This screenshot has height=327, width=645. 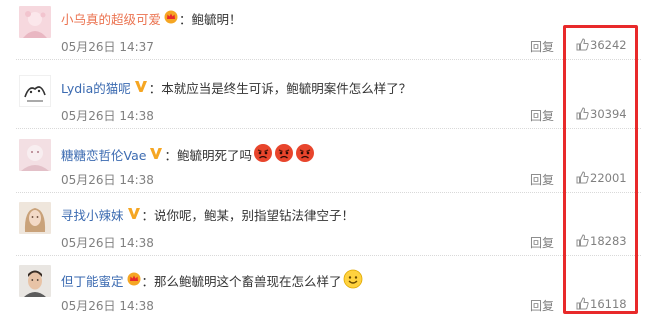 I want to click on username-link: 寻找小辣妹, so click(x=92, y=215).